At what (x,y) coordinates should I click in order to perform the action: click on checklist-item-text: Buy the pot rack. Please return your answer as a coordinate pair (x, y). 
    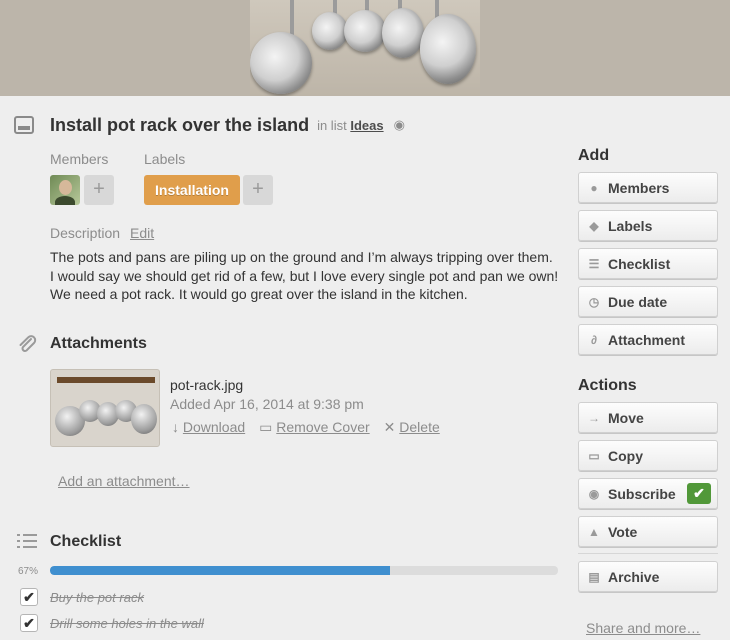
    Looking at the image, I should click on (97, 597).